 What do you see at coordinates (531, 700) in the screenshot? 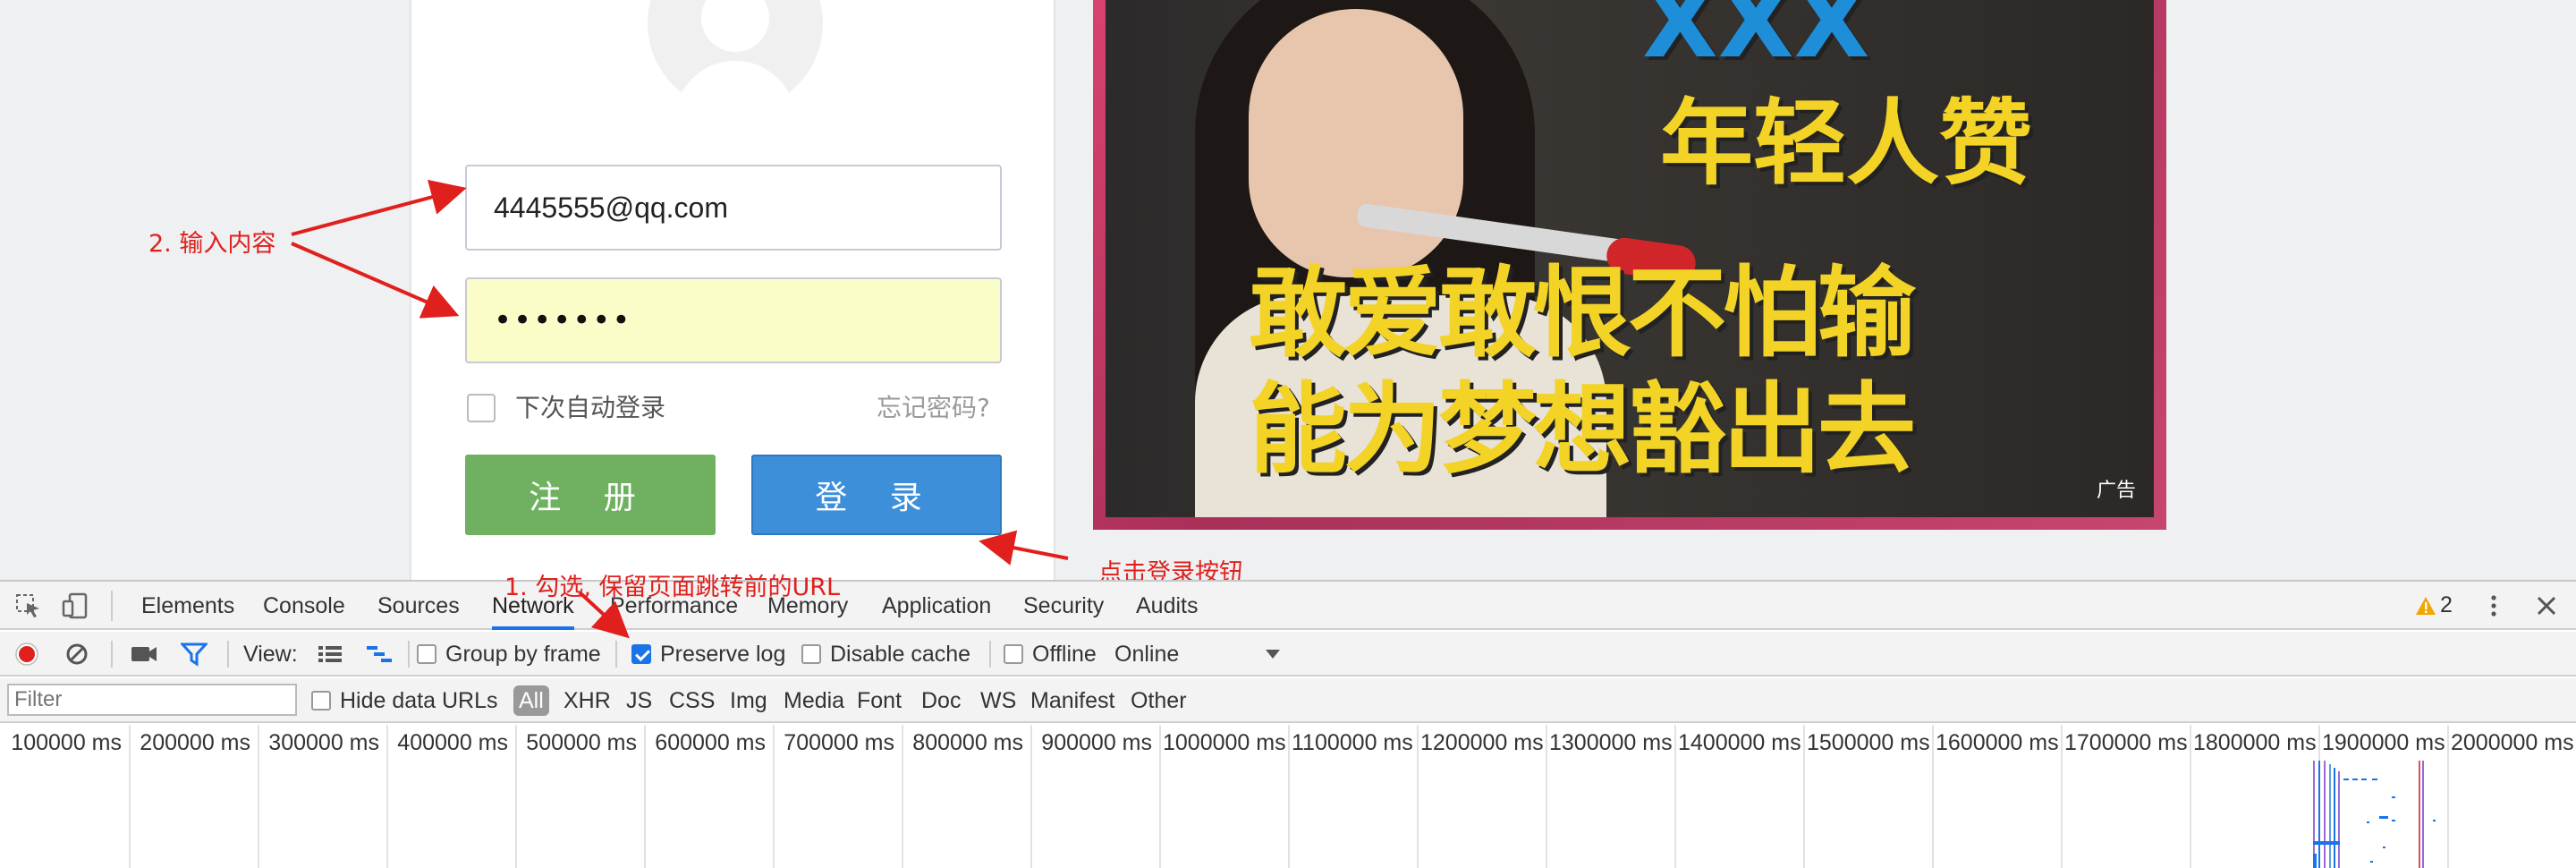
I see `type-filter-all: All` at bounding box center [531, 700].